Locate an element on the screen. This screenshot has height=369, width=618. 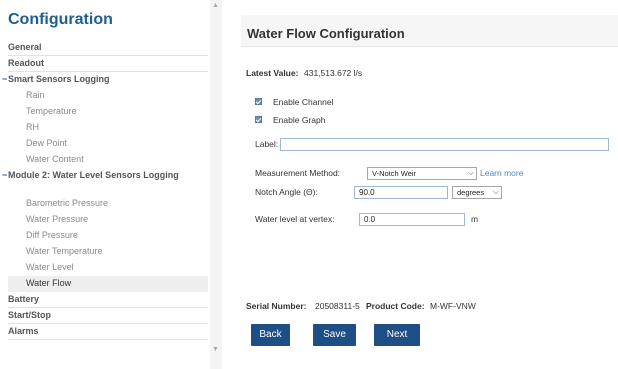
sidebar-item-water-flow: Water Flow is located at coordinates (108, 284).